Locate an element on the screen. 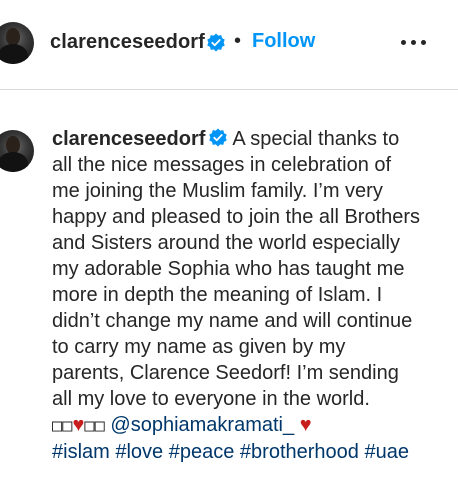  caption-avatar is located at coordinates (17, 151).